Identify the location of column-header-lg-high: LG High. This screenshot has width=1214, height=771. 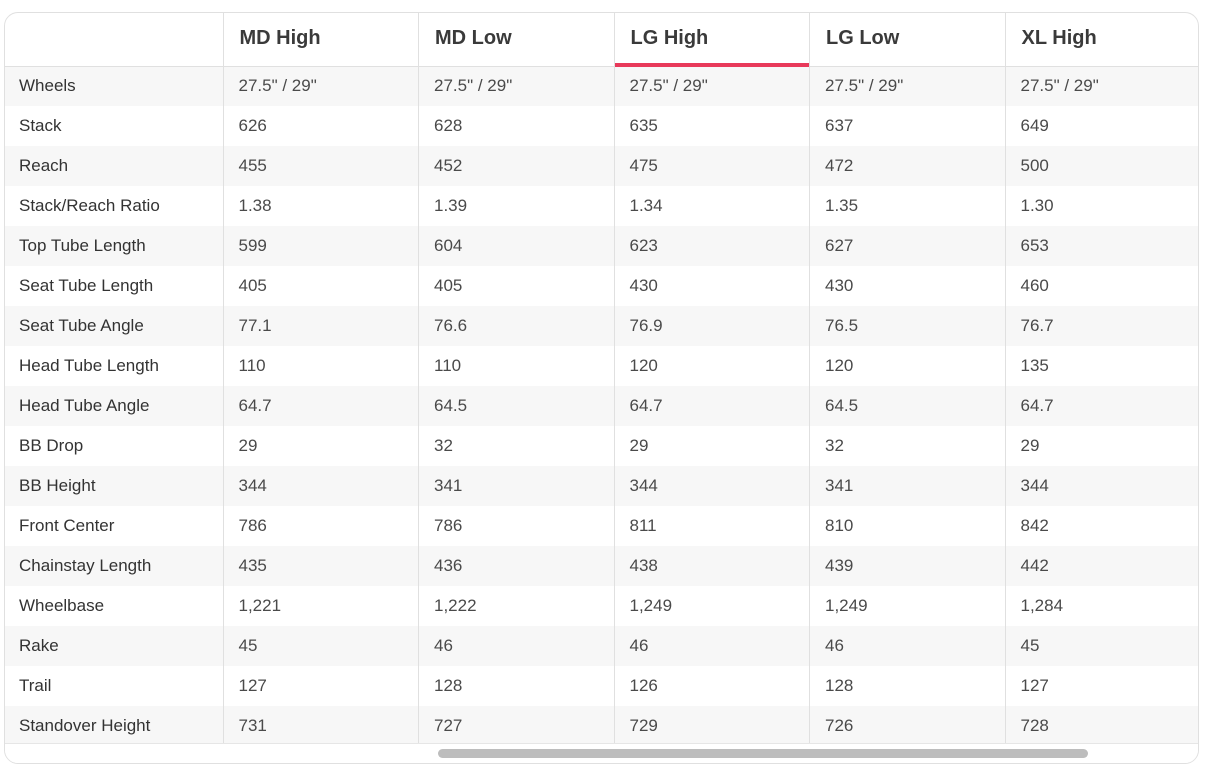
(711, 40).